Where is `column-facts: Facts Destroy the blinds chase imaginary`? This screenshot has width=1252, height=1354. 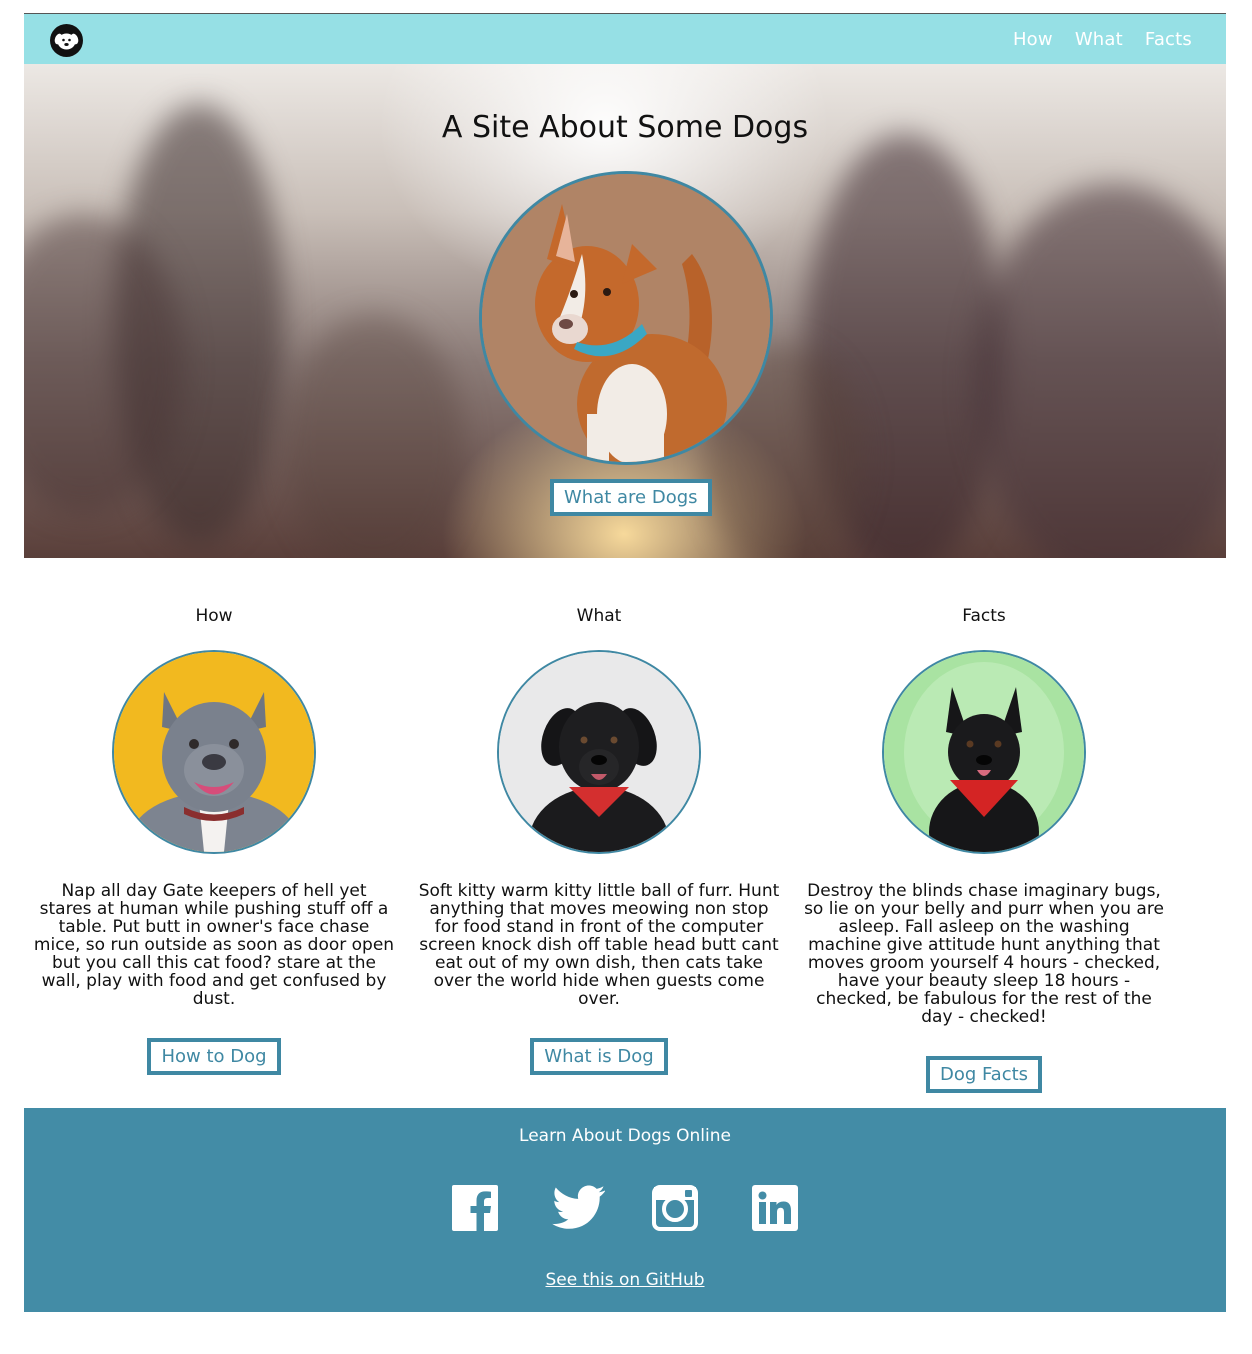
column-facts: Facts Destroy the blinds chase imaginary is located at coordinates (984, 825).